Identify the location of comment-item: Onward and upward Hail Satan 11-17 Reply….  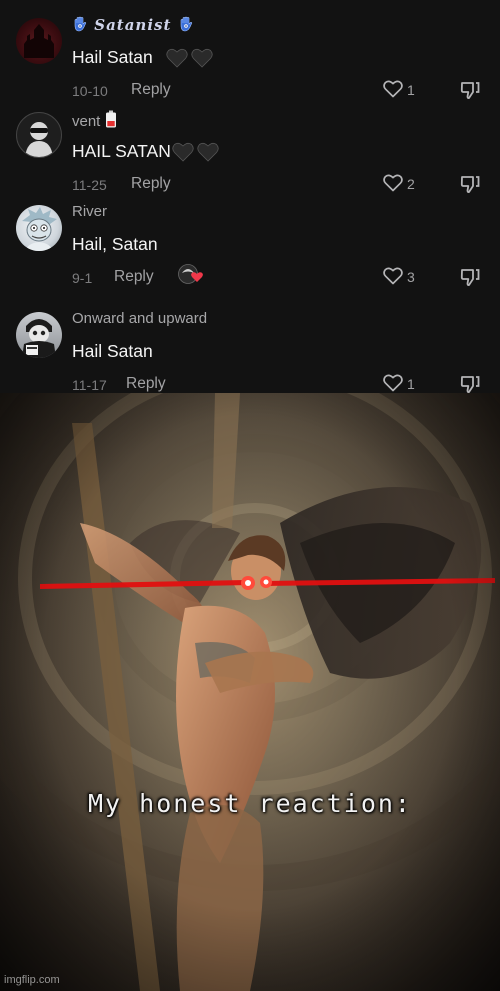
(250, 349).